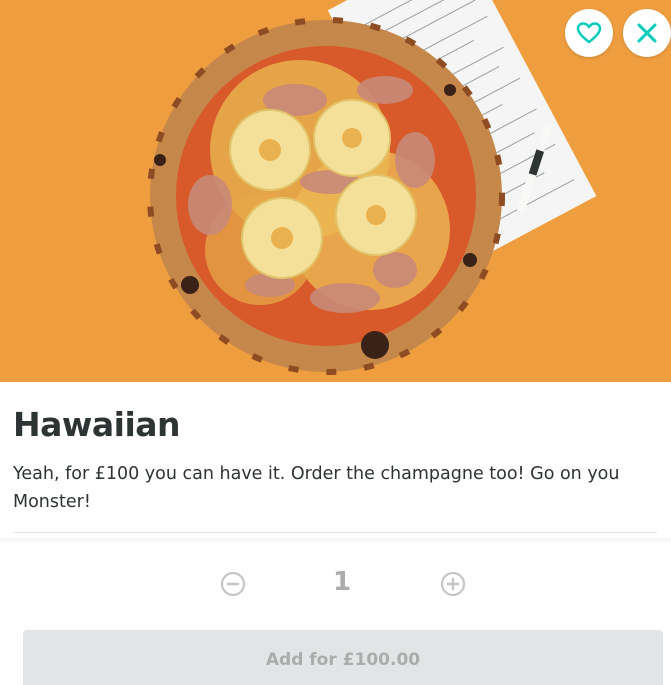 The image size is (671, 685). I want to click on favourite-button, so click(589, 33).